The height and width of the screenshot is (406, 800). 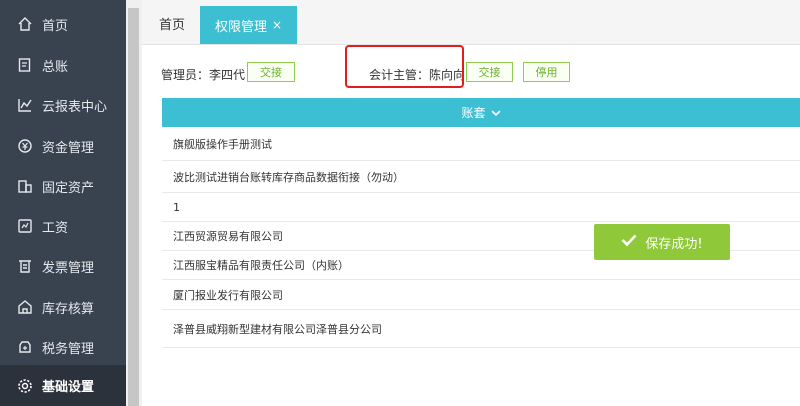 I want to click on table-row: 1, so click(x=481, y=207).